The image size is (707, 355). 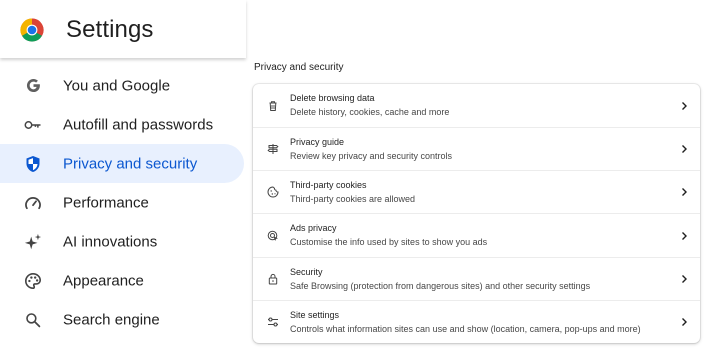 I want to click on ads-privacy-icon, so click(x=272, y=235).